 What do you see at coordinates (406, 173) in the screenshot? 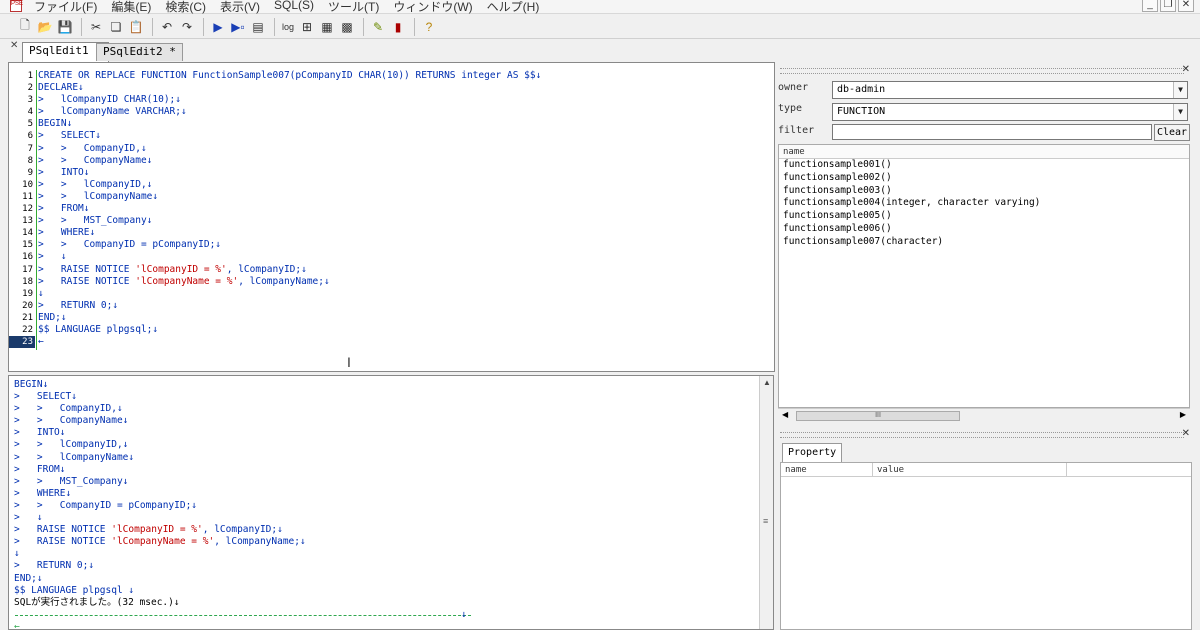
I see `code-line: > INTO↓` at bounding box center [406, 173].